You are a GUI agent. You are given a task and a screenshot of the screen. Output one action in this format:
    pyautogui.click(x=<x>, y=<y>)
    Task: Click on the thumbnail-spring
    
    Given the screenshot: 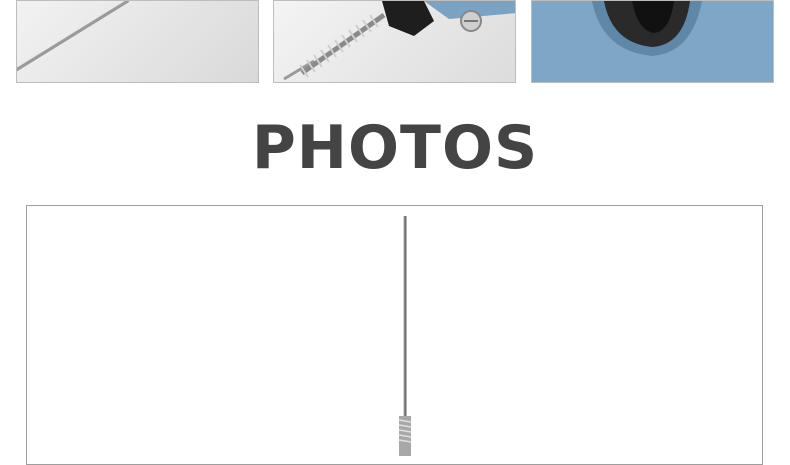 What is the action you would take?
    pyautogui.click(x=394, y=41)
    